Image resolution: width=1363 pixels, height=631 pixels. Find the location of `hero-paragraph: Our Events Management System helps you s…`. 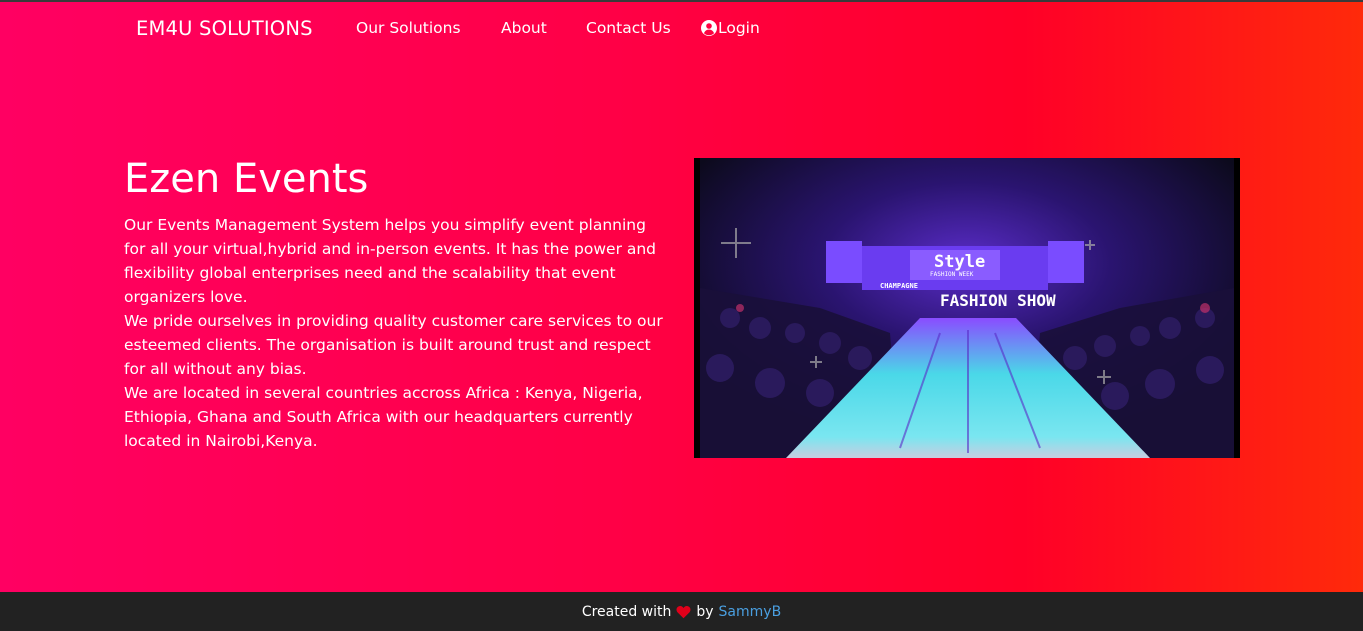

hero-paragraph: Our Events Management System helps you s… is located at coordinates (390, 261).